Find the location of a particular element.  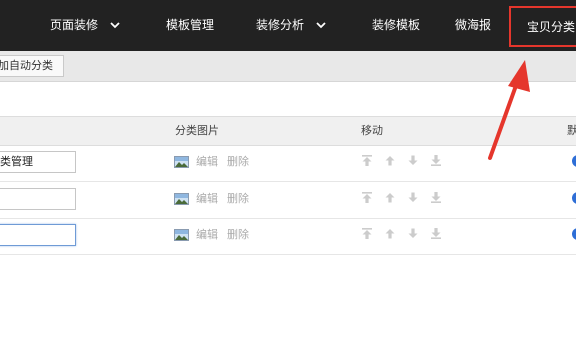

nav-page-decoration: 页面装修 is located at coordinates (85, 25).